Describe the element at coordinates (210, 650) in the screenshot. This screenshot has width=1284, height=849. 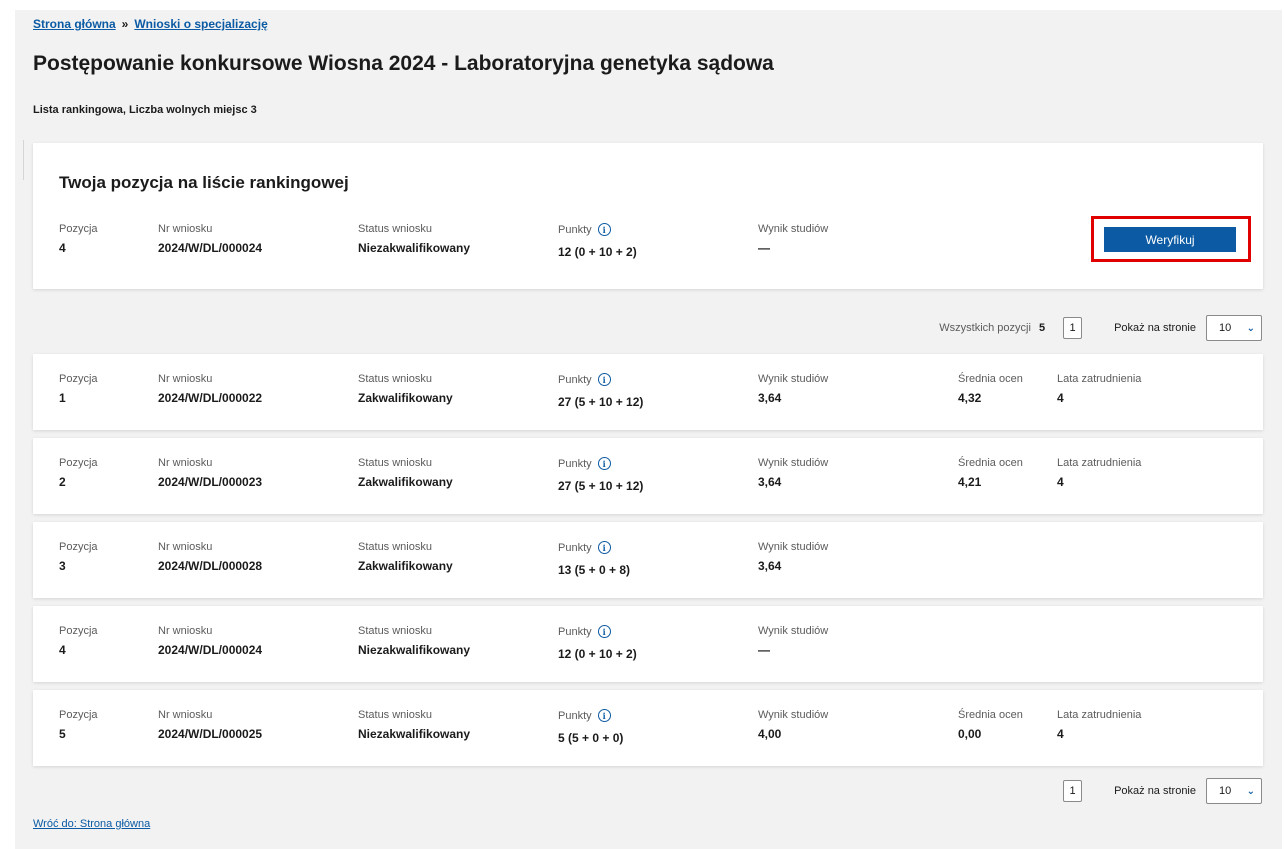
I see `field-value: 2024/W/DL/000024` at that location.